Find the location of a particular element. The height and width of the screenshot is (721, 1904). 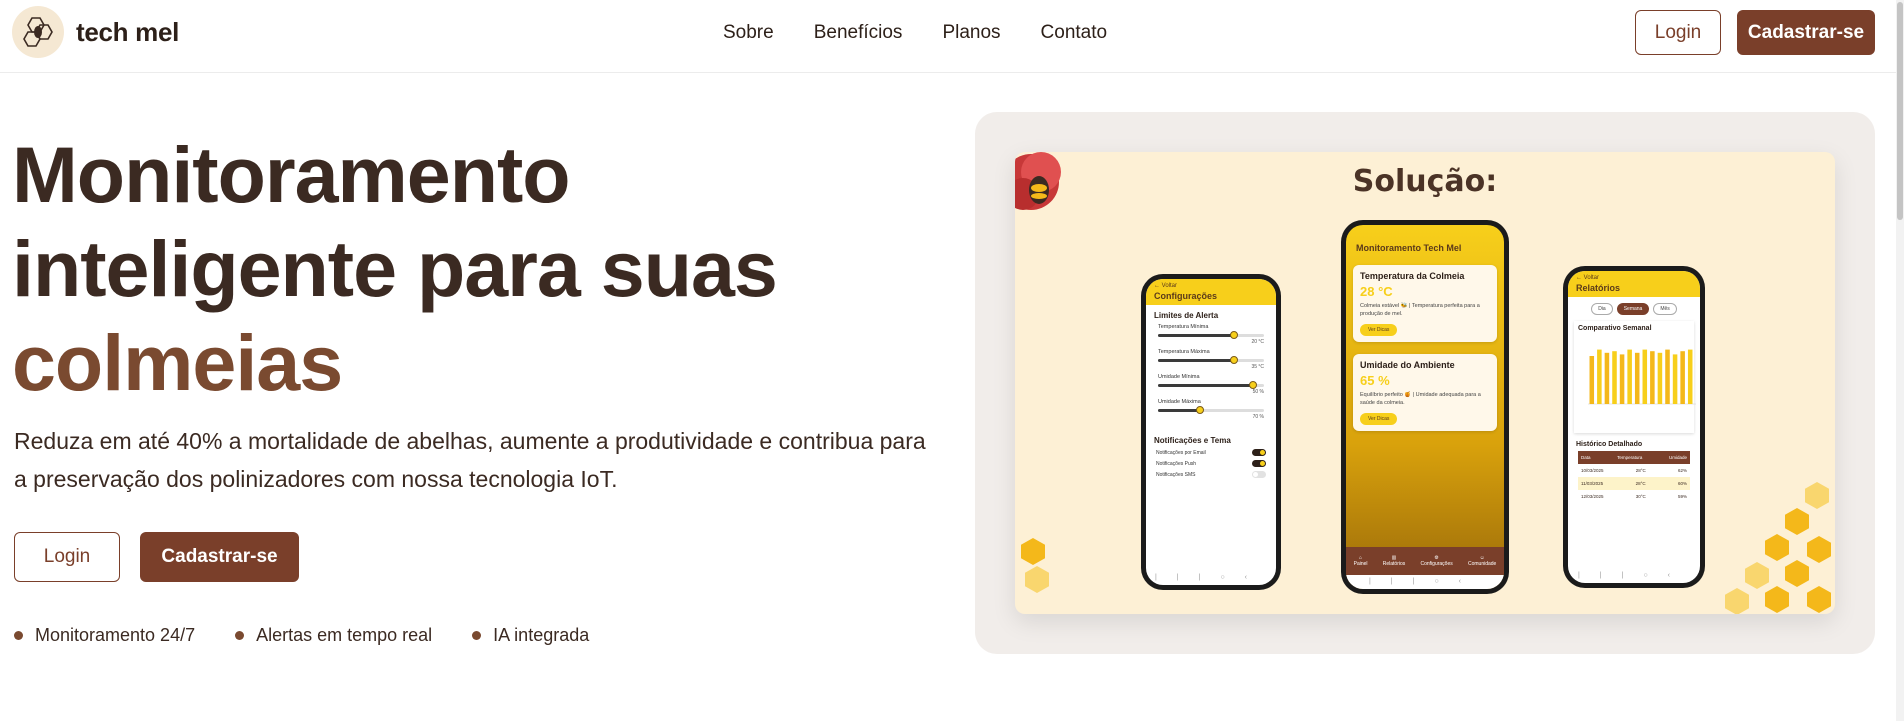

hero-title-line2: inteligente para suas is located at coordinates (395, 268).